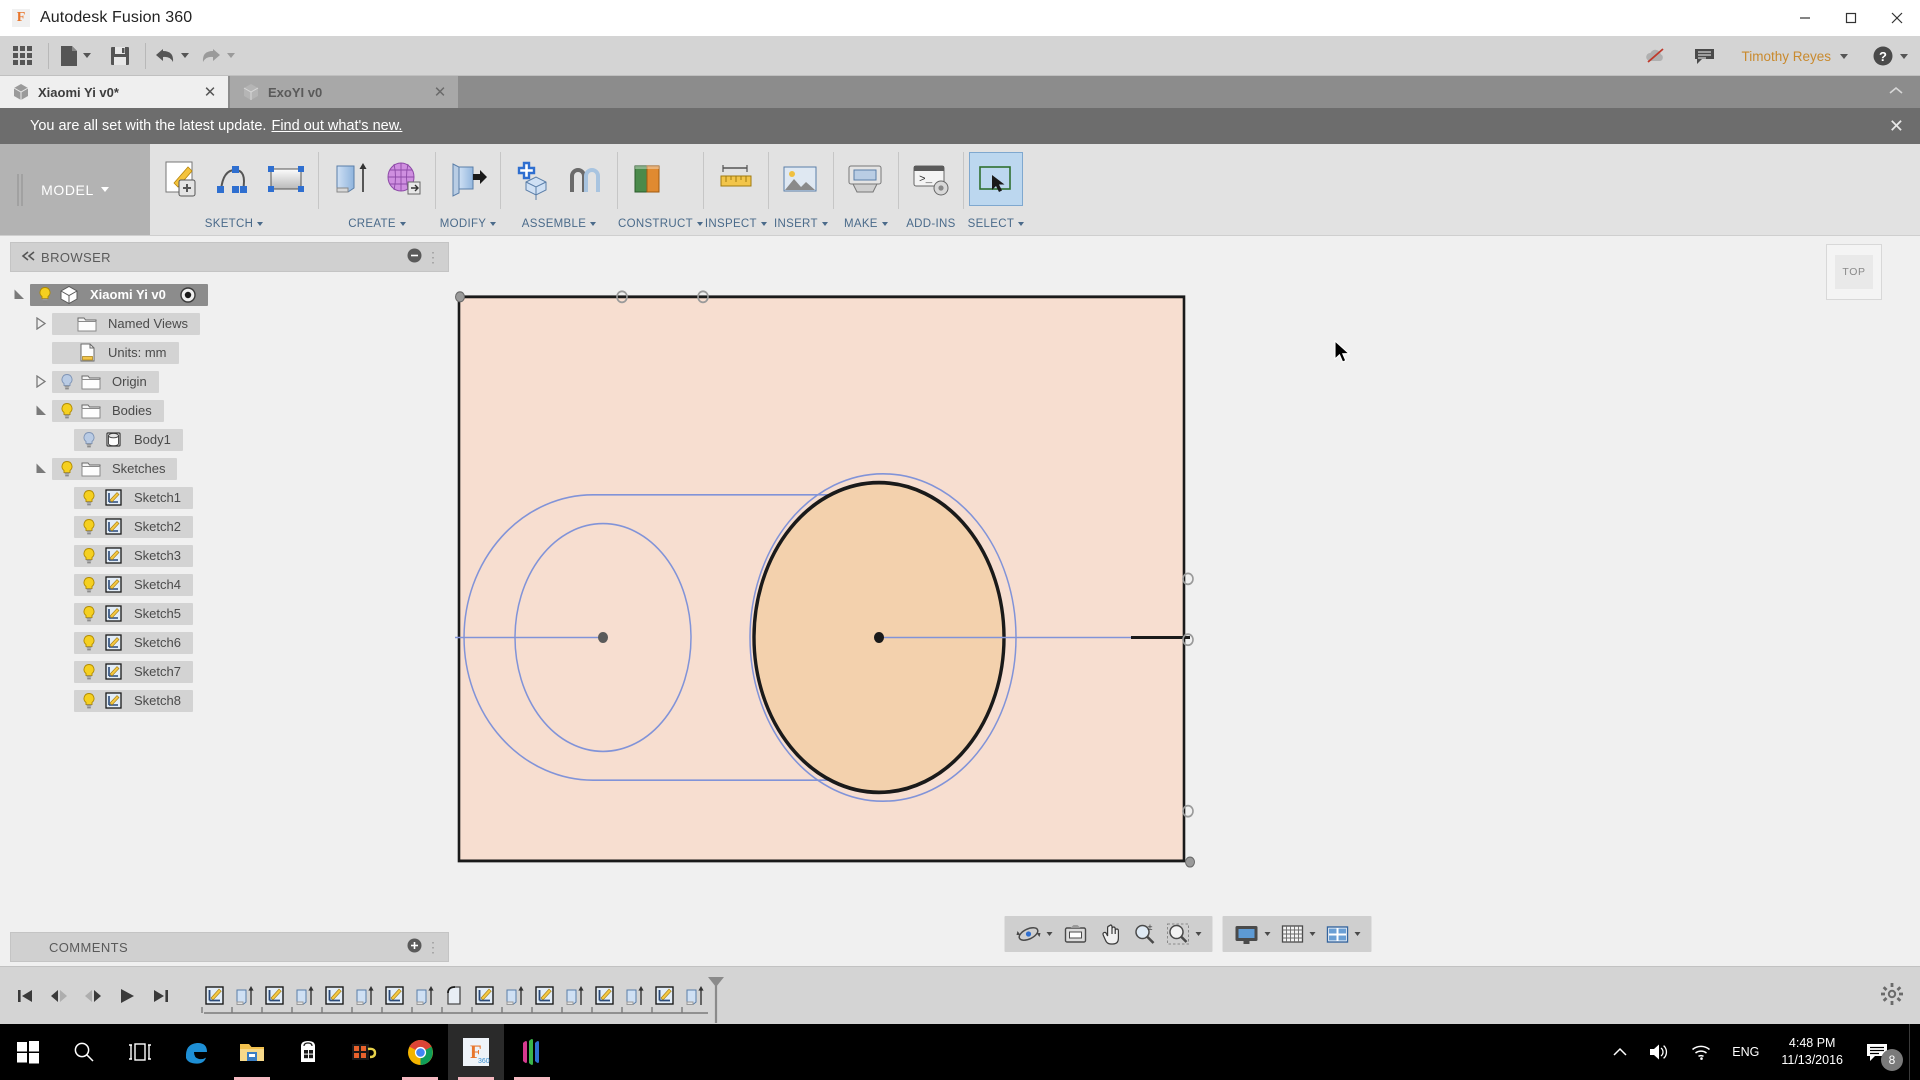 The image size is (1920, 1080). Describe the element at coordinates (650, 179) in the screenshot. I see `offset-plane-icon` at that location.